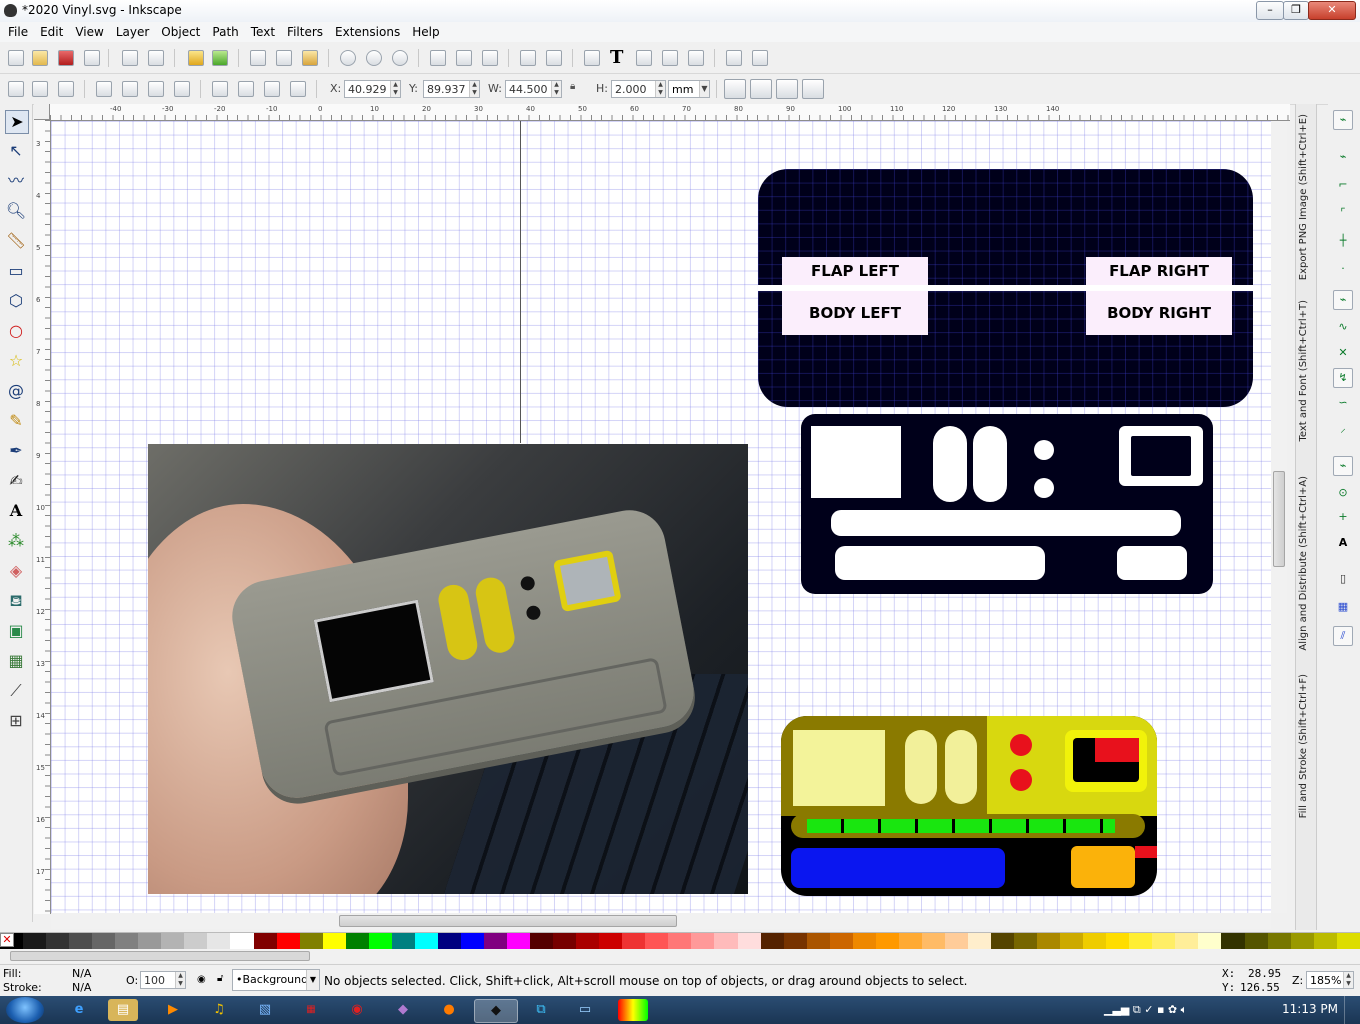 This screenshot has width=1360, height=1024. I want to click on unit-select: mm ▼, so click(689, 89).